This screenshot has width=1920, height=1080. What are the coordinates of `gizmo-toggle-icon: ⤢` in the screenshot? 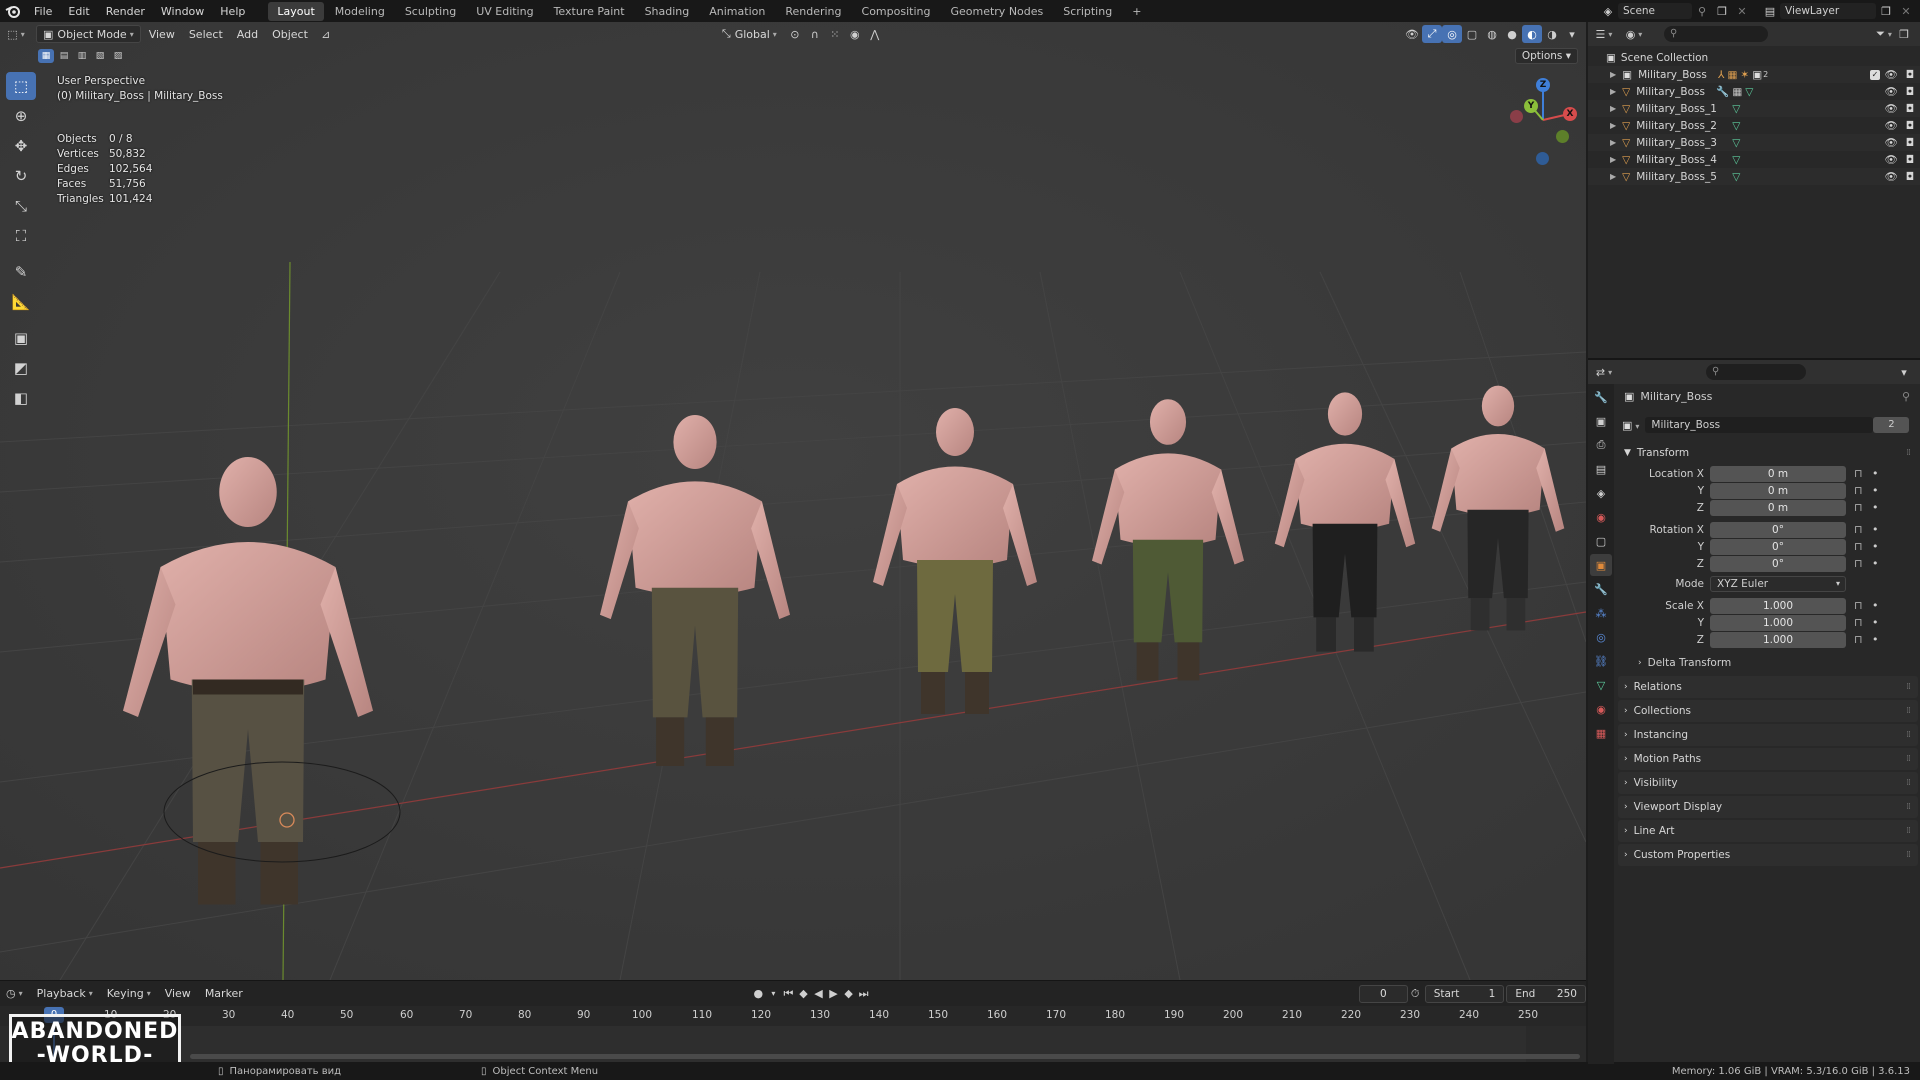 It's located at (1432, 34).